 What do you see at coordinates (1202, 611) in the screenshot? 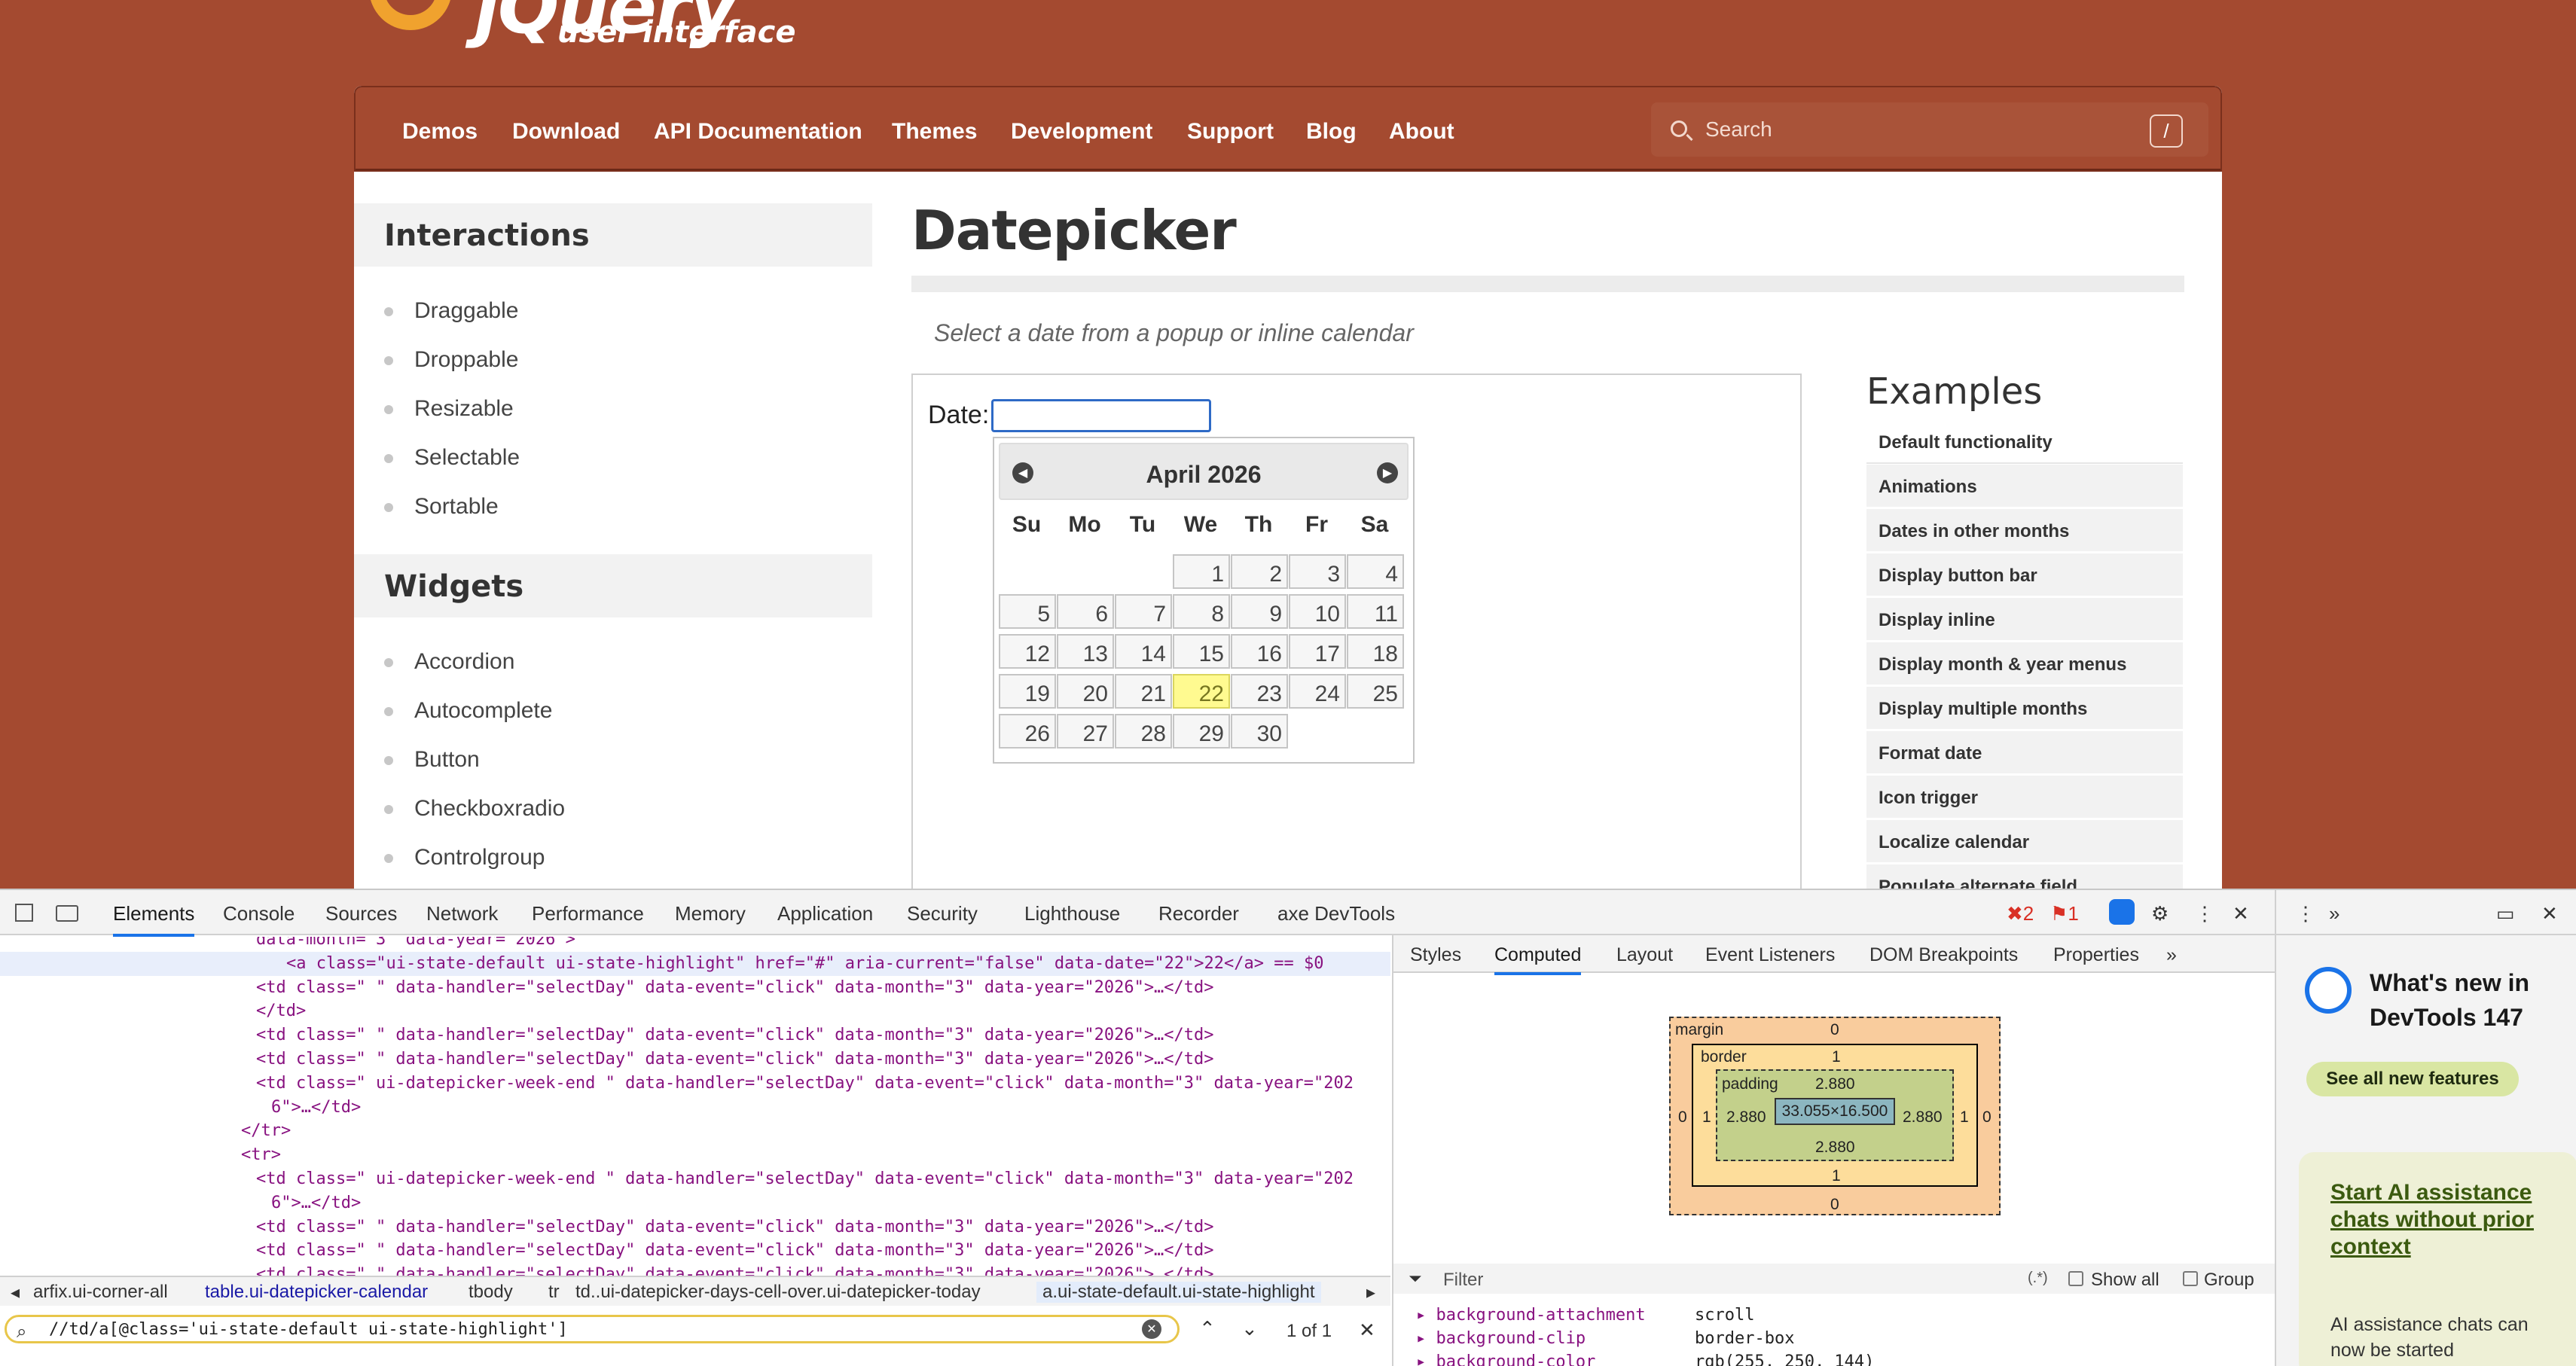
I see `calendar-day: 8` at bounding box center [1202, 611].